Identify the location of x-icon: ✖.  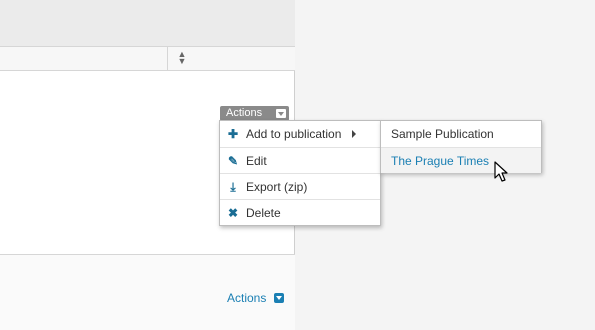
(233, 213).